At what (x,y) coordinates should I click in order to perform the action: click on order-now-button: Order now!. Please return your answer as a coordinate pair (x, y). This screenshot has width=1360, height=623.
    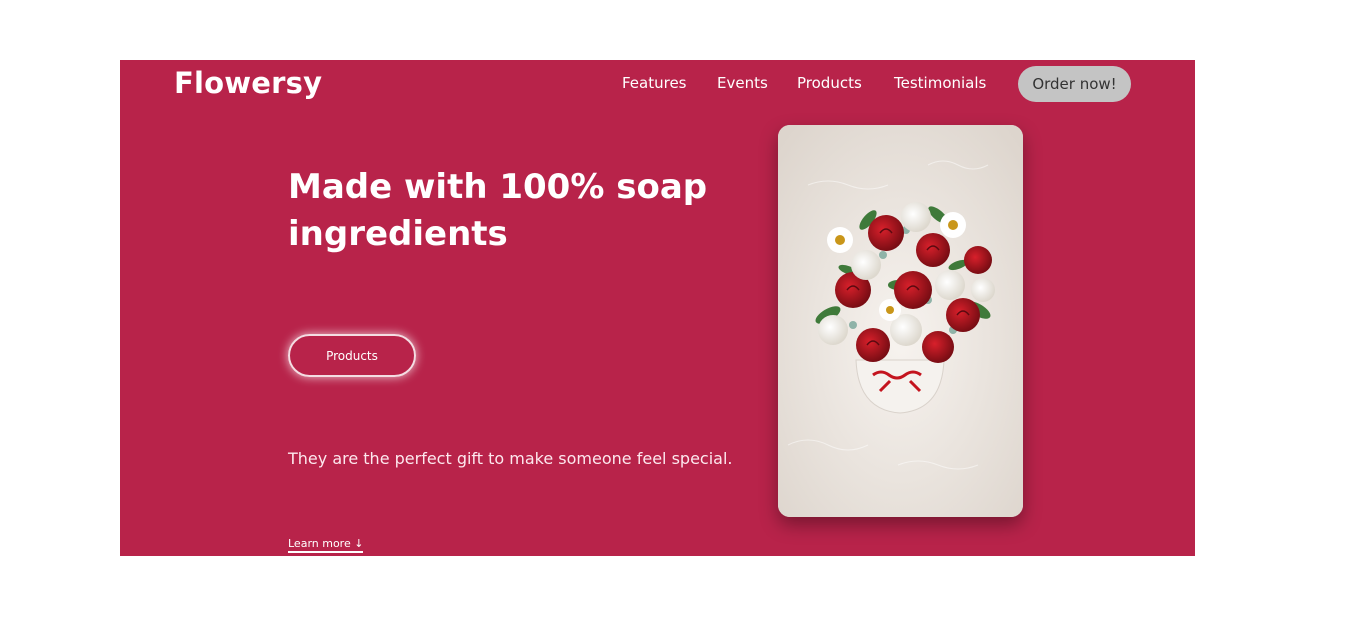
    Looking at the image, I should click on (1074, 84).